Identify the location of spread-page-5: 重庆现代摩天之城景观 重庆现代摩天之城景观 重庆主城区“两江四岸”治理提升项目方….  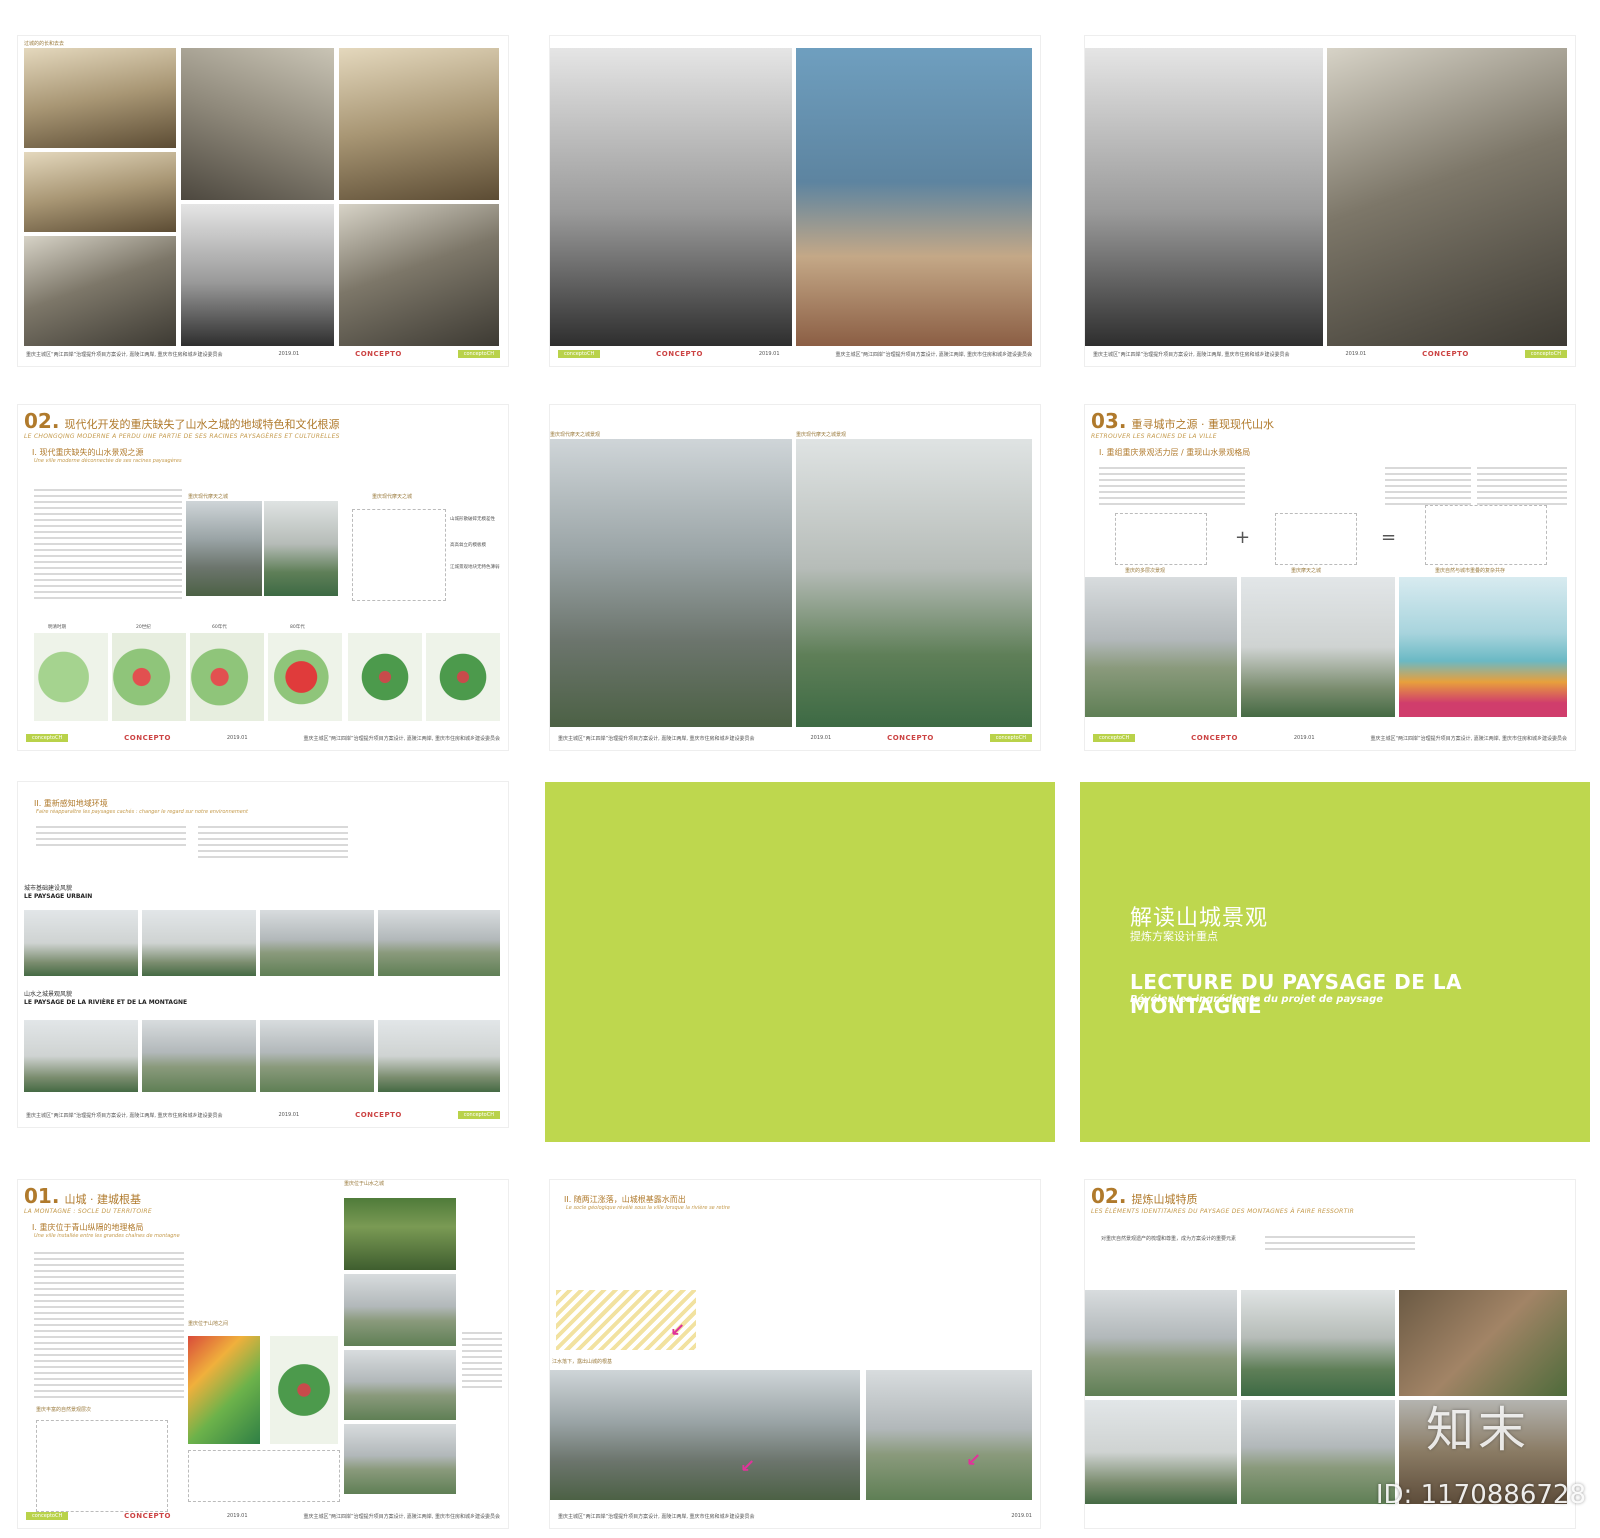
(795, 577).